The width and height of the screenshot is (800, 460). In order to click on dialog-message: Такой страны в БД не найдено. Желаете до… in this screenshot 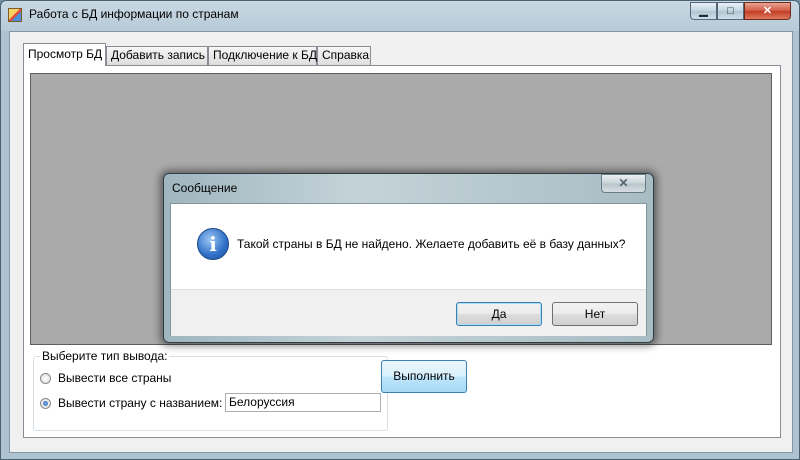, I will do `click(431, 244)`.